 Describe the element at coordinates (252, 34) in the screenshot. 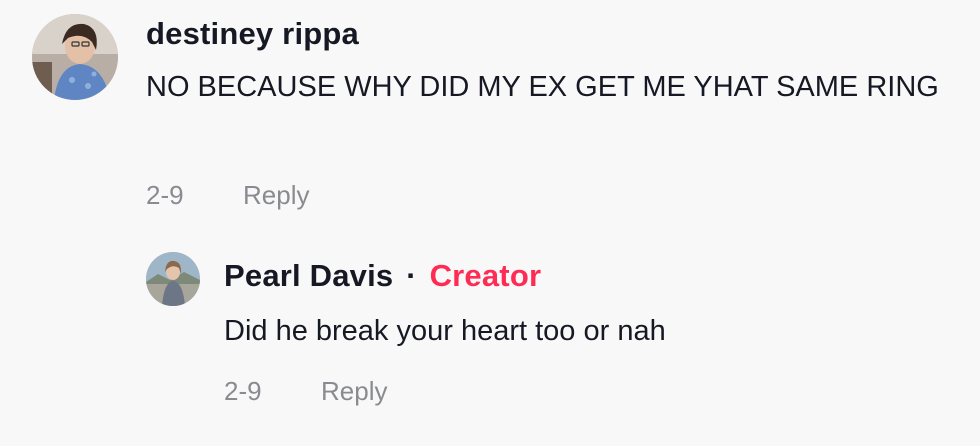

I see `comment-username: destiney rippa` at that location.